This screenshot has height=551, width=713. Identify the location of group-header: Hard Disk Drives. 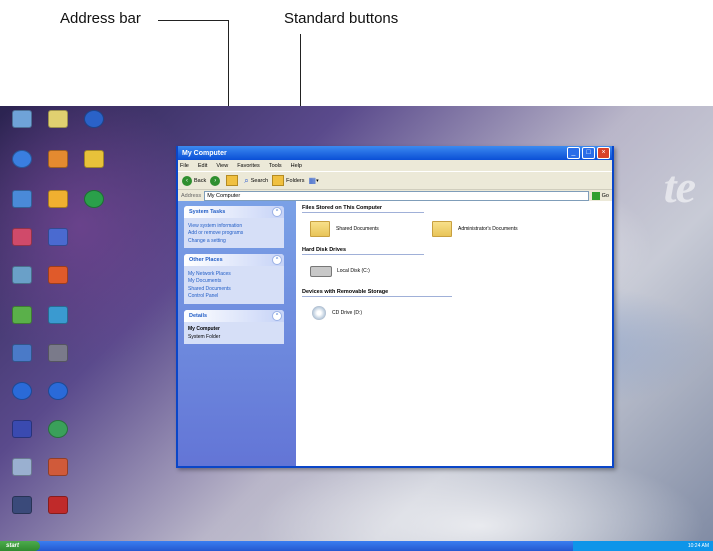
(363, 251).